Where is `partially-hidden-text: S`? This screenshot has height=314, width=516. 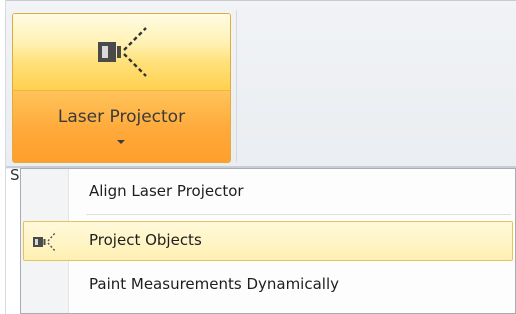 partially-hidden-text: S is located at coordinates (15, 175).